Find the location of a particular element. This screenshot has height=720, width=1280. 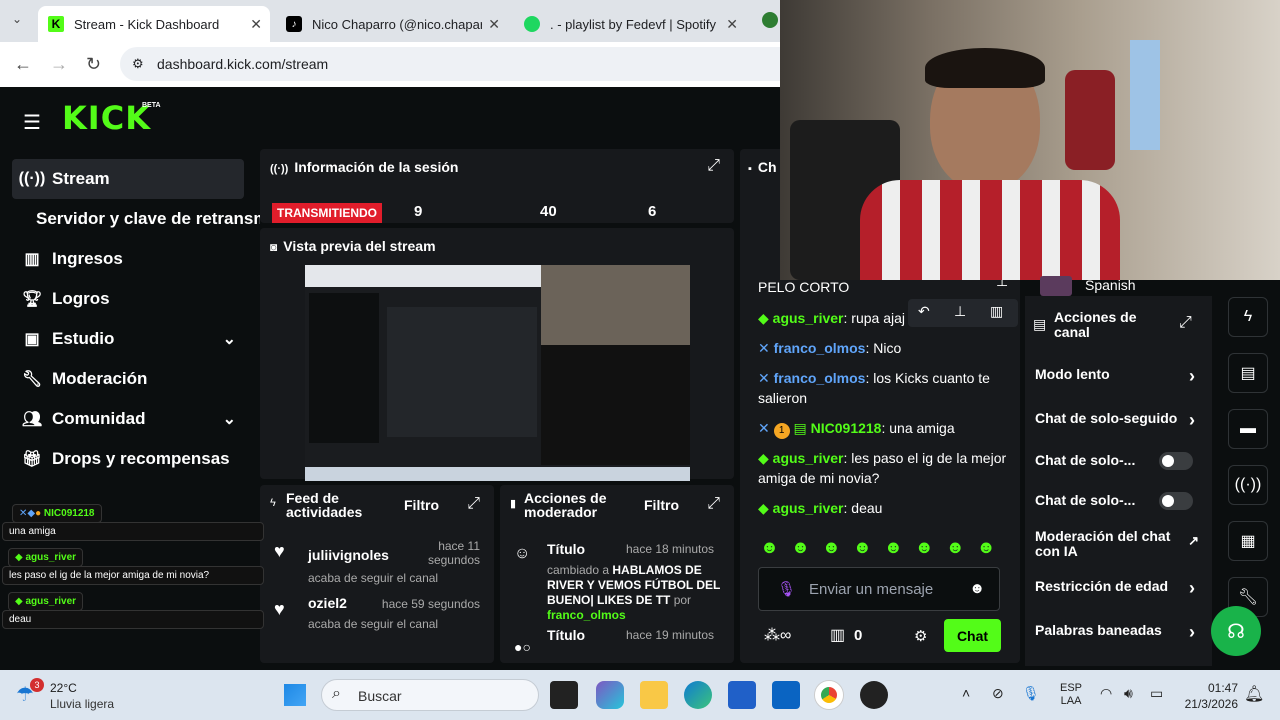

obs-icon is located at coordinates (874, 695).